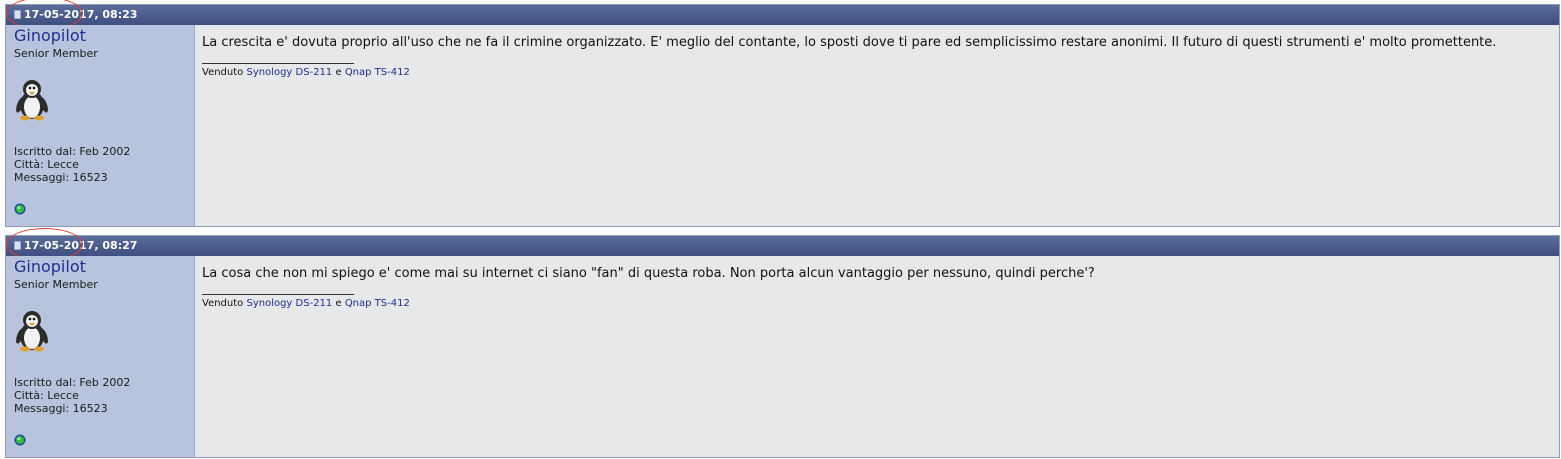  What do you see at coordinates (120, 245) in the screenshot?
I see `post-time: 08:27` at bounding box center [120, 245].